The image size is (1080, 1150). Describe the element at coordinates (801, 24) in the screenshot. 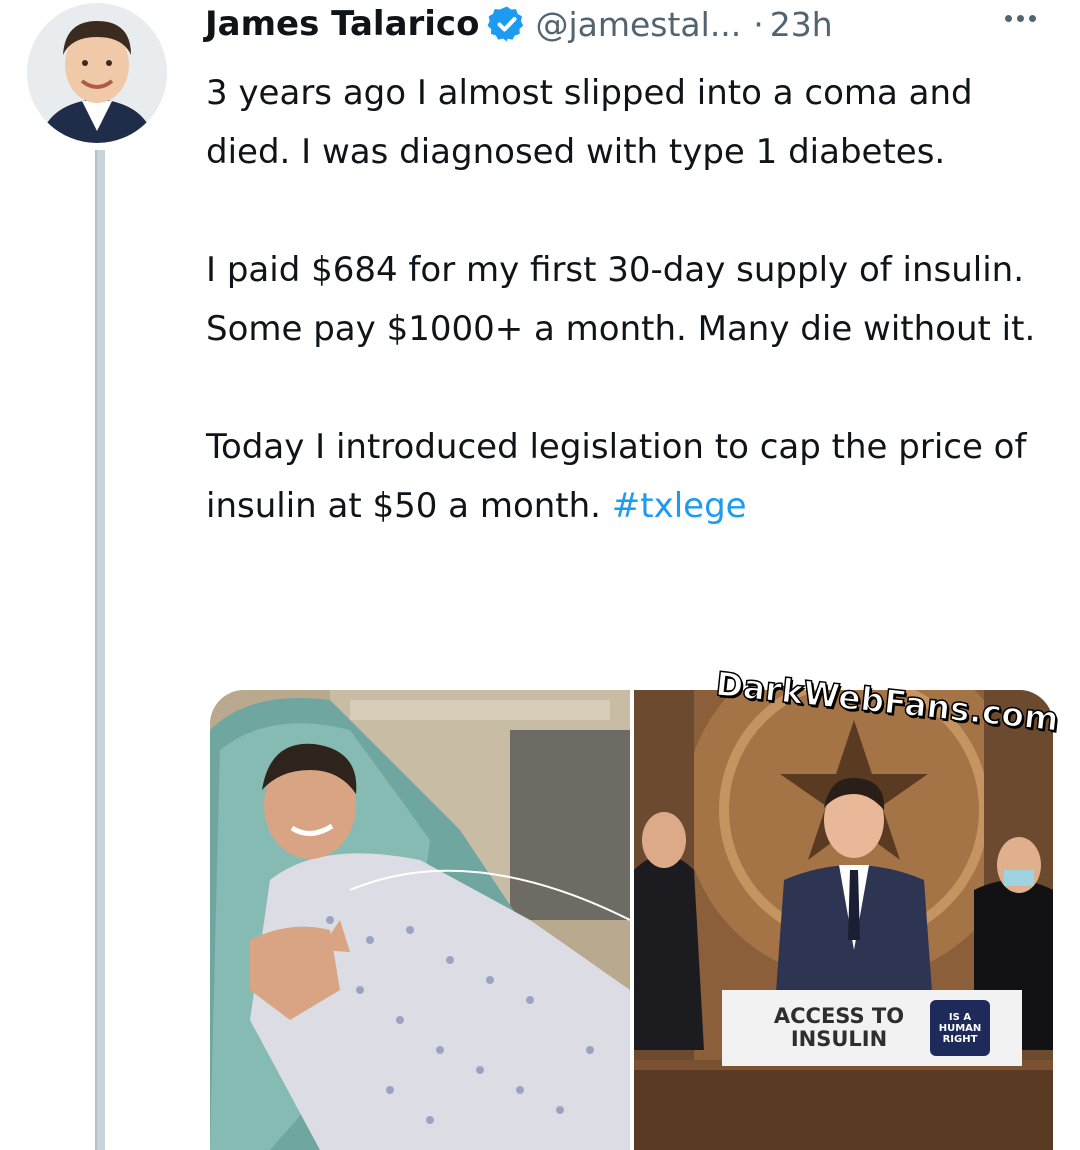

I see `timestamp: 23h` at that location.